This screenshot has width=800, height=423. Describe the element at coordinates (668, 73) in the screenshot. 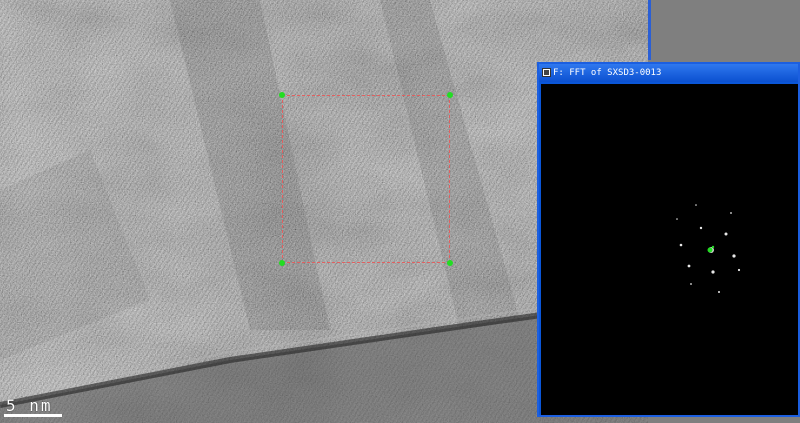

I see `fft-window-titlebar: F: FFT of SXSD3-0013` at that location.